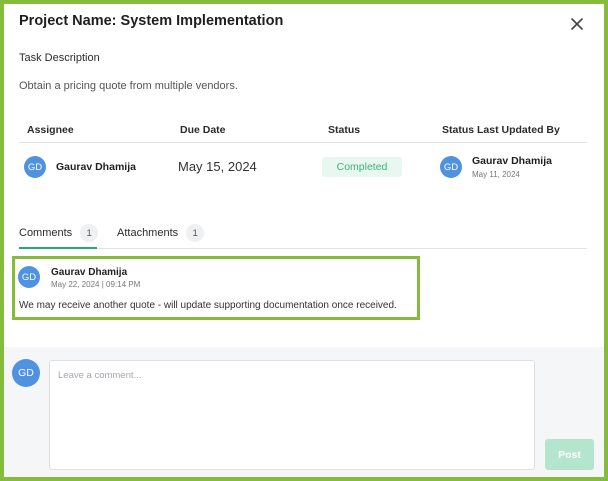 The image size is (608, 481). I want to click on attachments-count-badge: 1, so click(195, 233).